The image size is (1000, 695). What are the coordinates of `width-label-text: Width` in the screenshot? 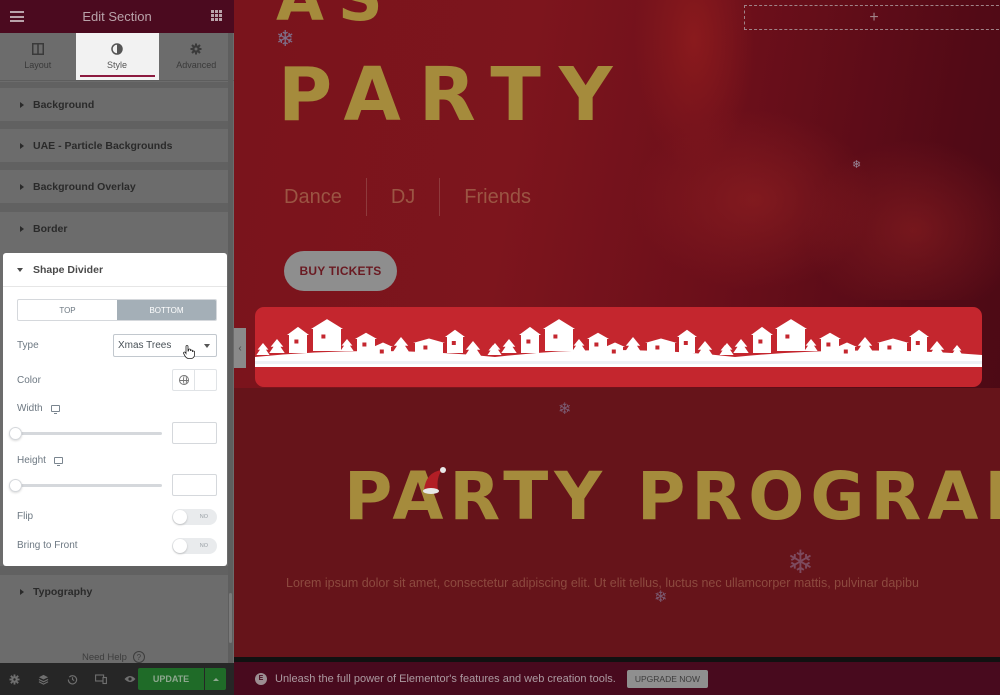 It's located at (30, 408).